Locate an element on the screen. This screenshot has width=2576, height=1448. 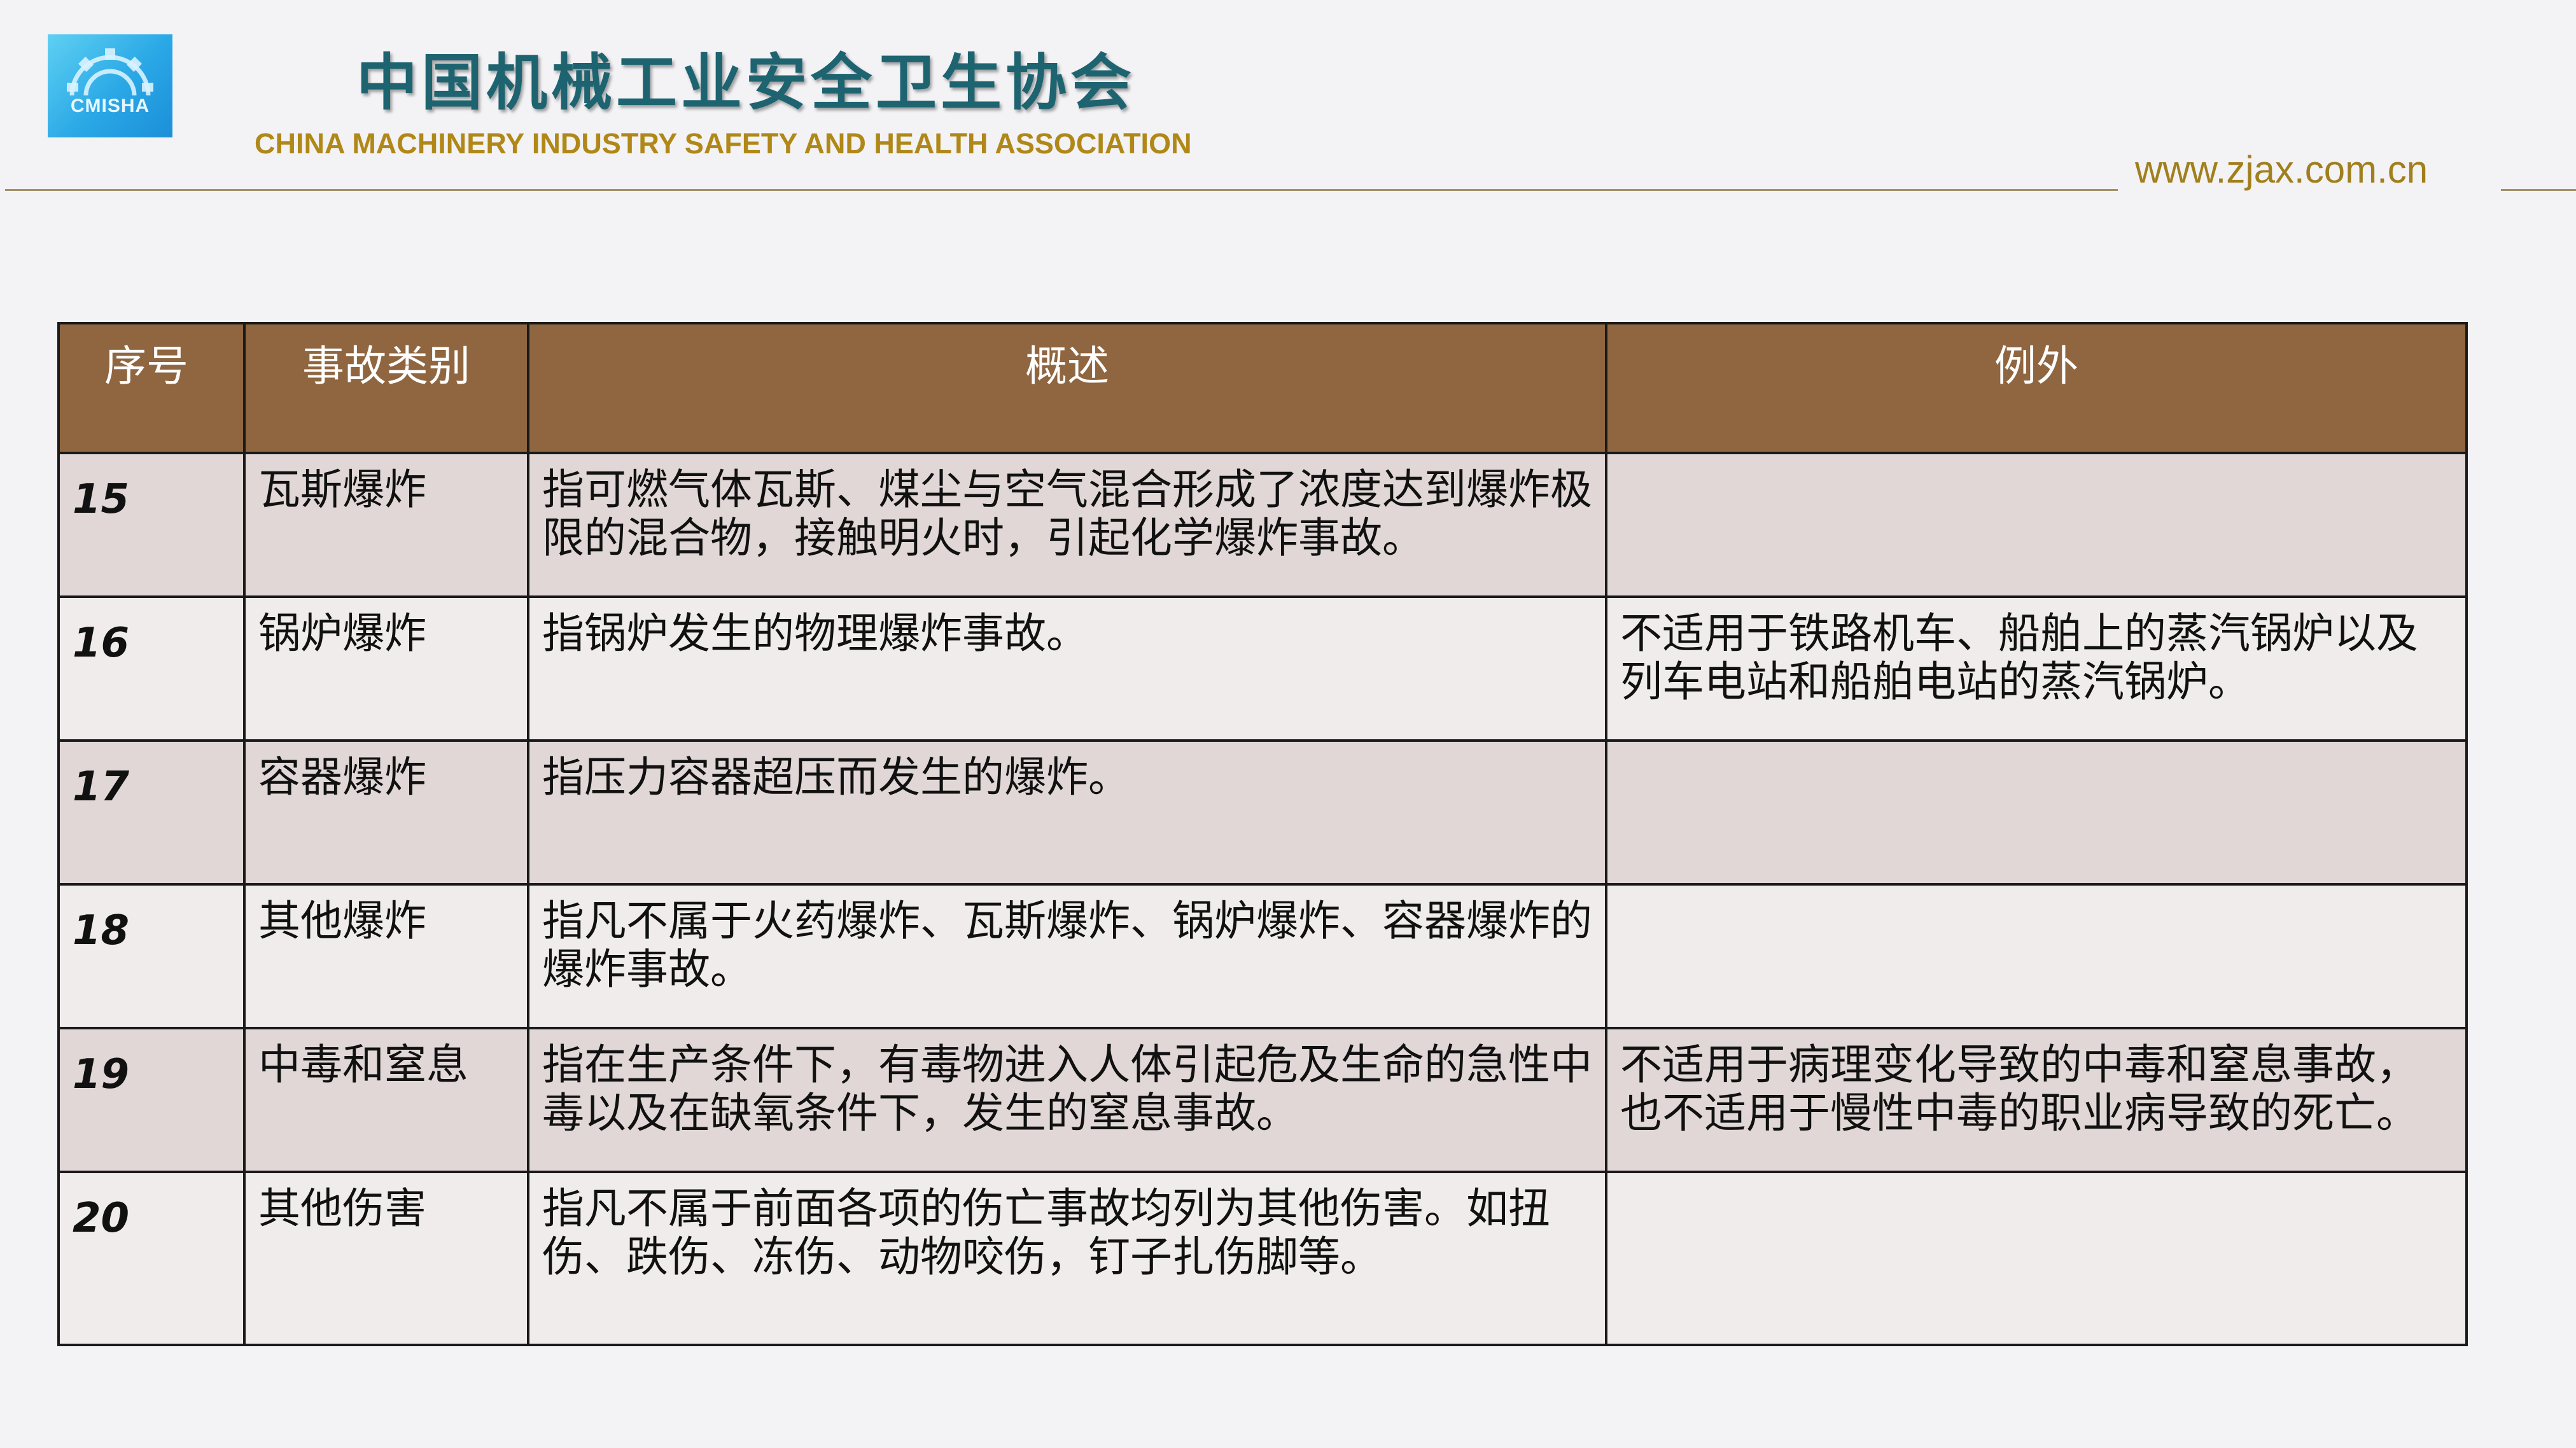
row-number: 18 is located at coordinates (151, 956).